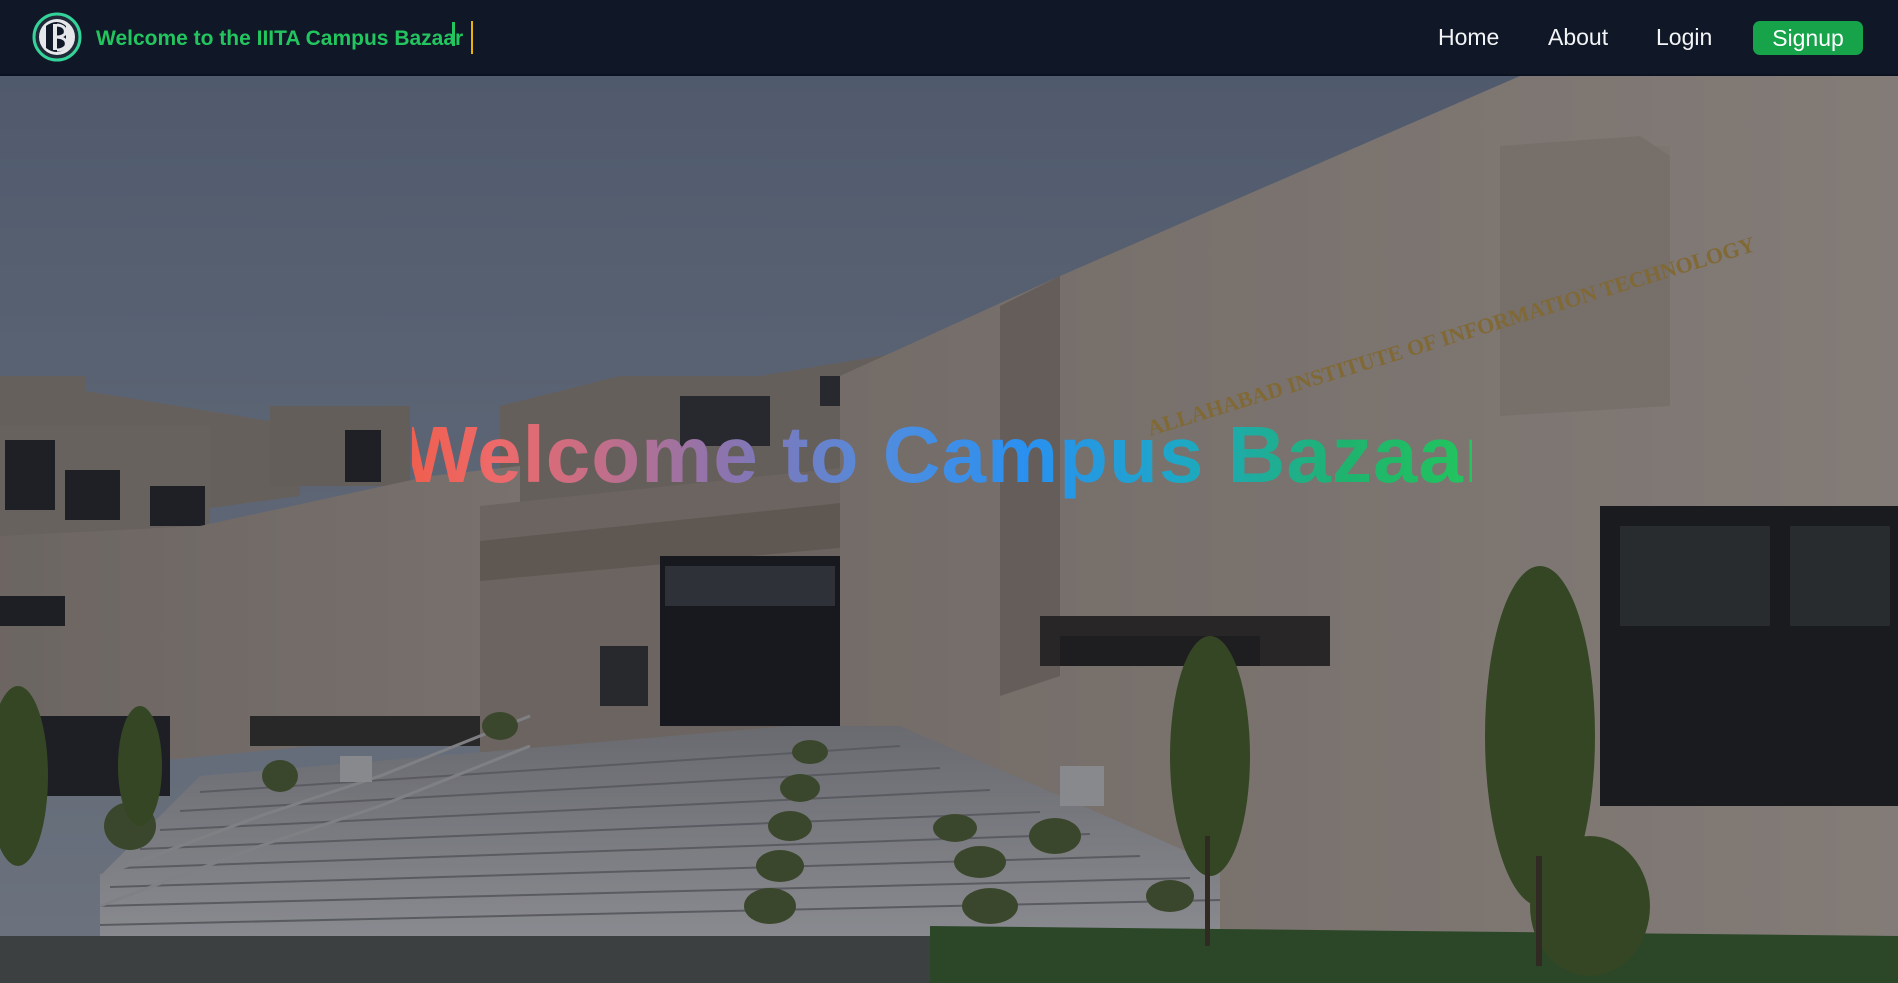  Describe the element at coordinates (453, 34) in the screenshot. I see `typing-cursor` at that location.